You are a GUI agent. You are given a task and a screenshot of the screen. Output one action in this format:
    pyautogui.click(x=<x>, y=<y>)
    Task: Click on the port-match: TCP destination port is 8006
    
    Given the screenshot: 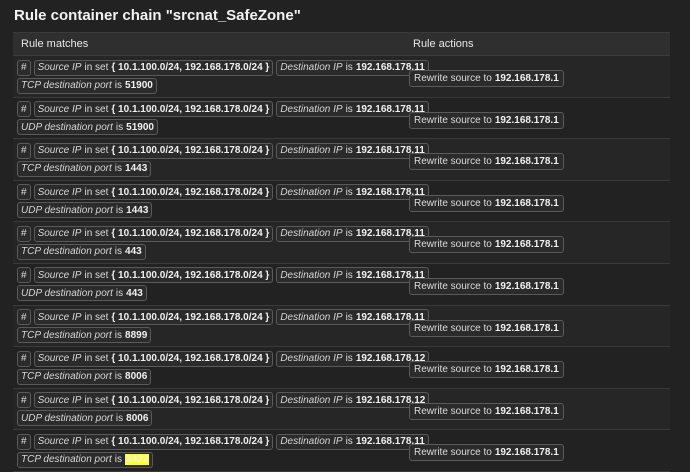 What is the action you would take?
    pyautogui.click(x=84, y=376)
    